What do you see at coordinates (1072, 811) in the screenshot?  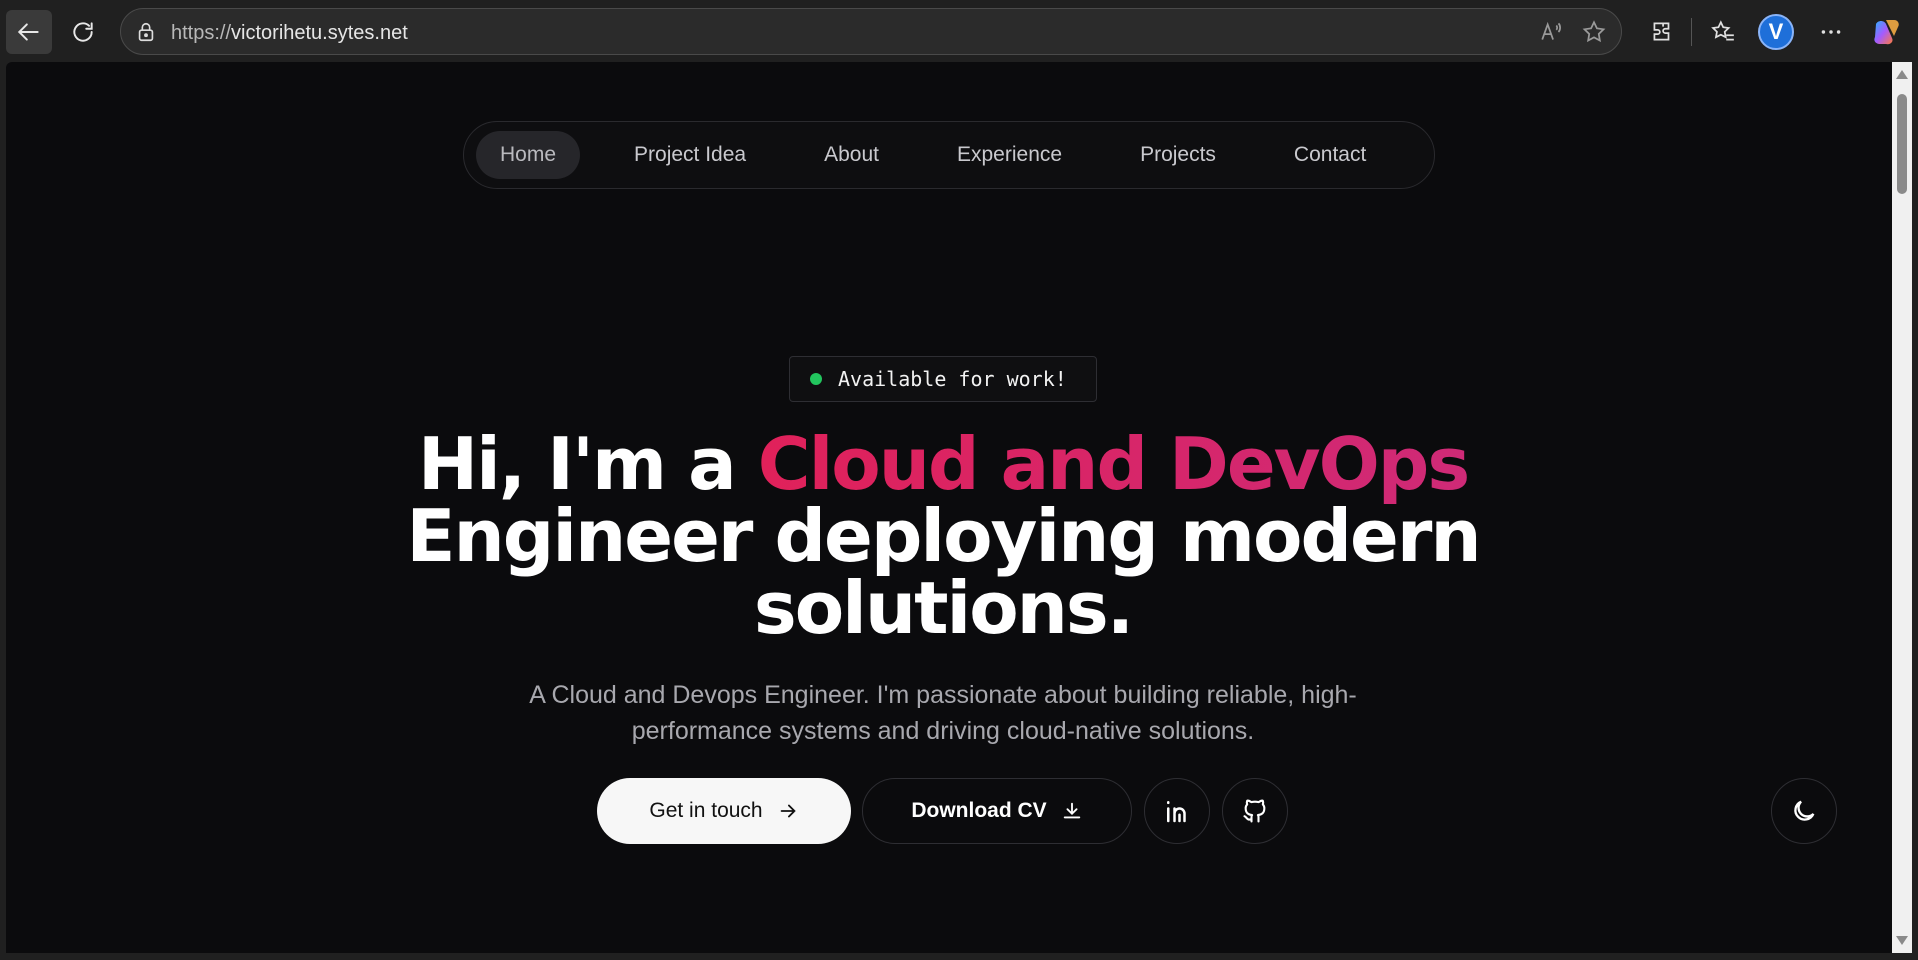 I see `download-icon` at bounding box center [1072, 811].